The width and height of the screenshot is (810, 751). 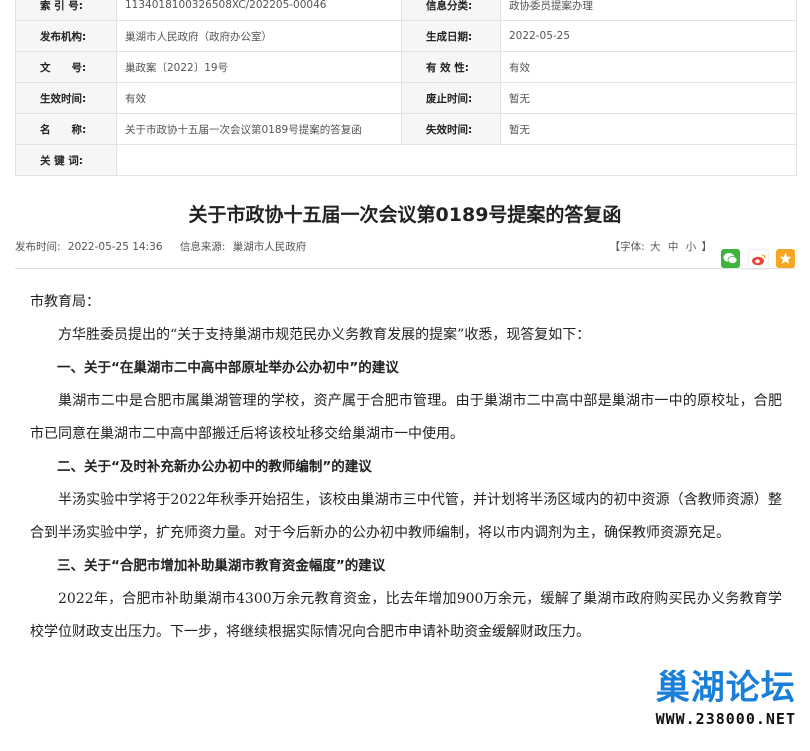 I want to click on metadata-value: 巢政案〔2022〕19号, so click(x=259, y=67).